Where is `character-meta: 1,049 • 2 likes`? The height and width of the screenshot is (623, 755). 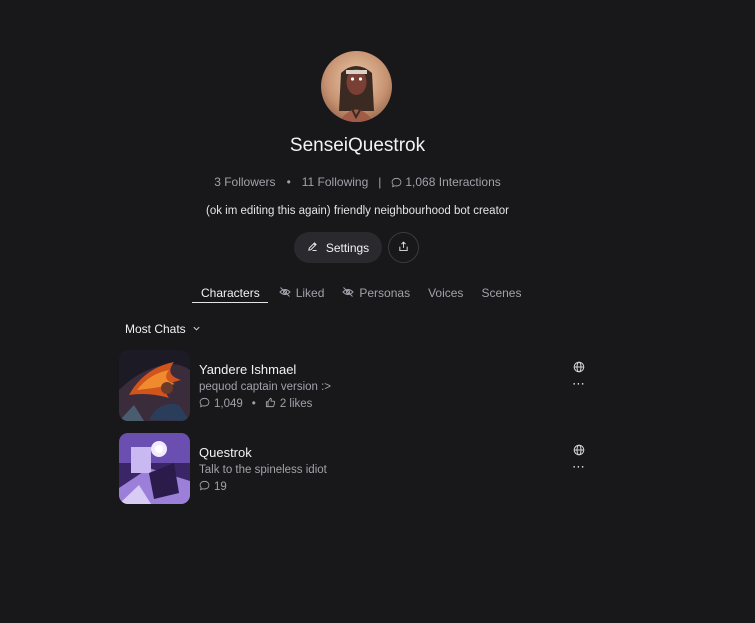 character-meta: 1,049 • 2 likes is located at coordinates (255, 404).